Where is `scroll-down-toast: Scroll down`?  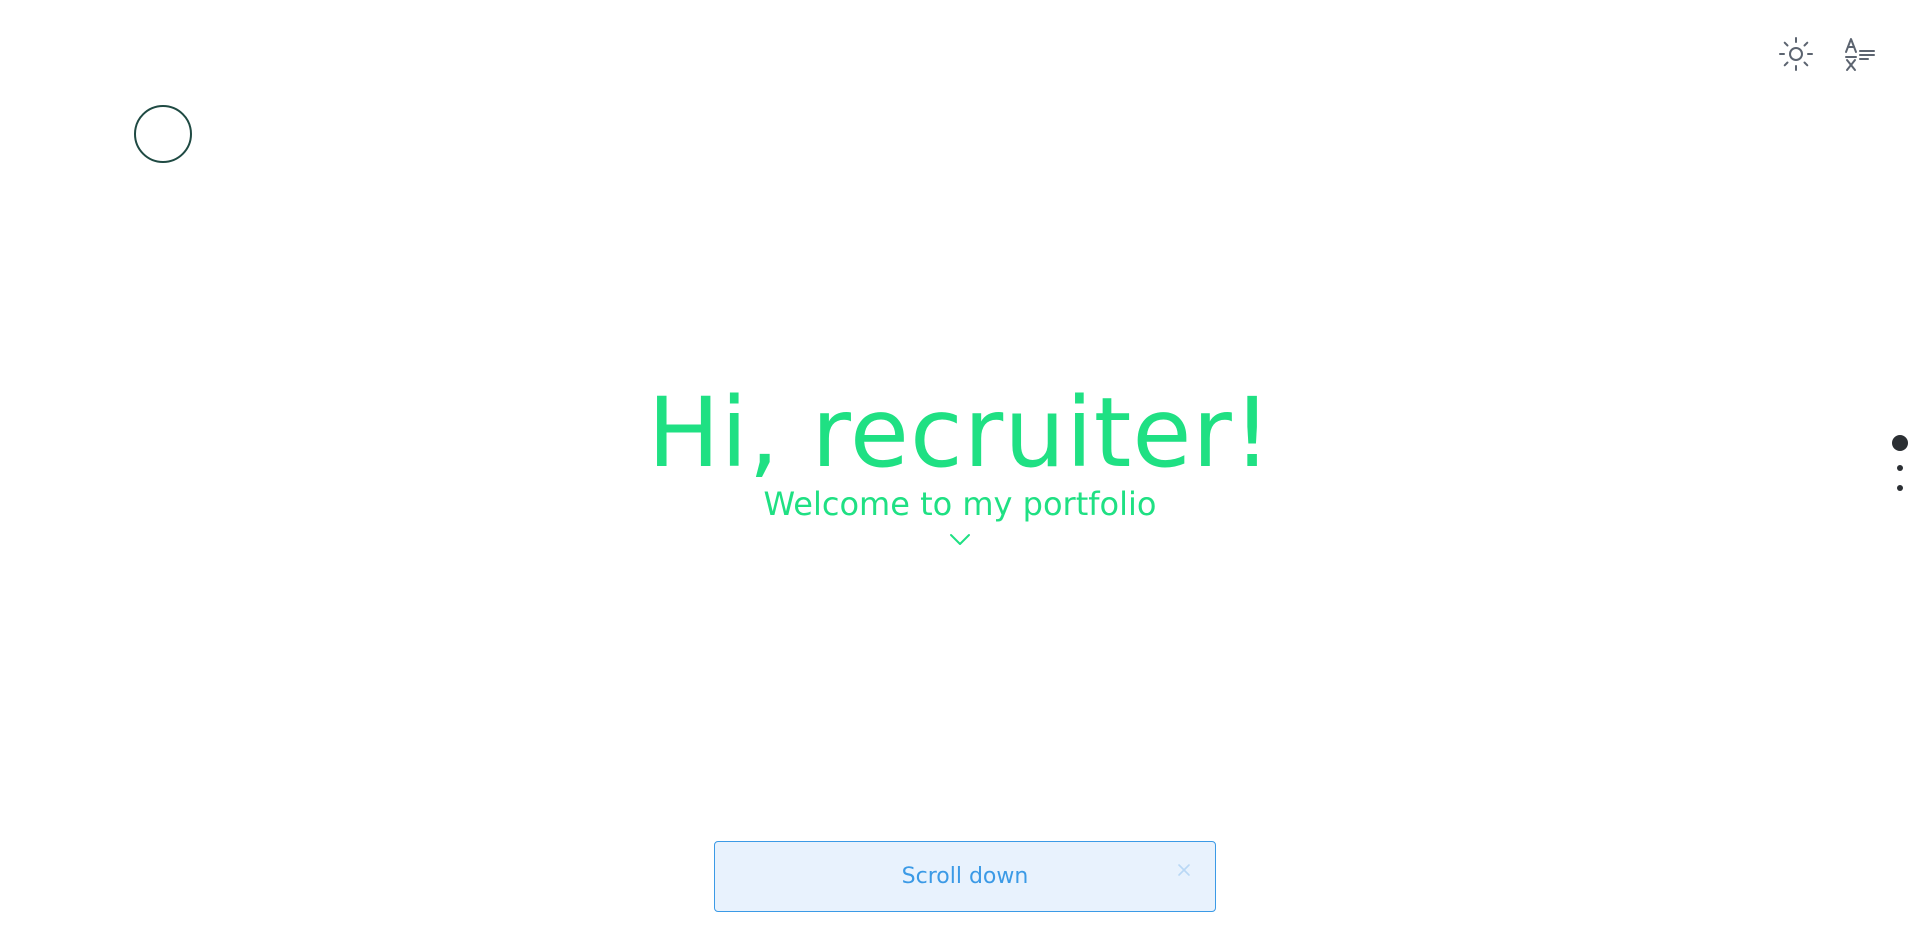 scroll-down-toast: Scroll down is located at coordinates (965, 876).